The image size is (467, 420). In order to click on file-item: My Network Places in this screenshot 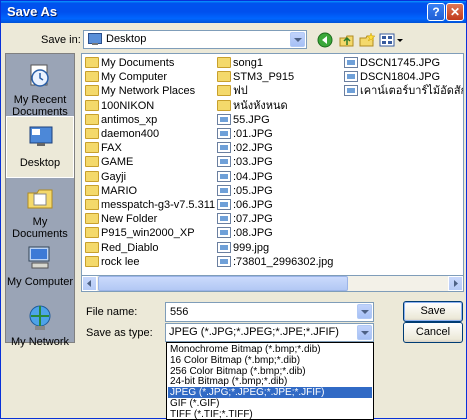, I will do `click(140, 91)`.